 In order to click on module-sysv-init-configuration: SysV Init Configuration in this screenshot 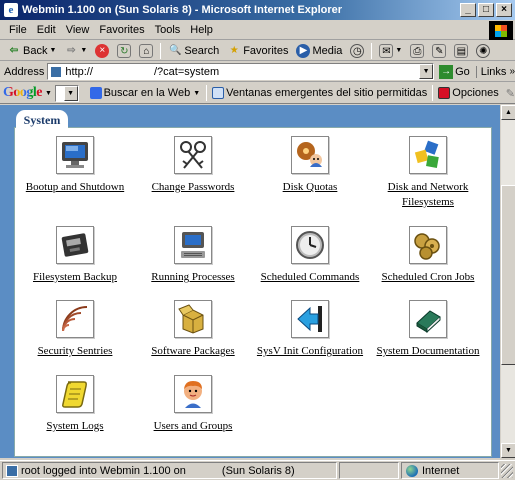, I will do `click(310, 329)`.